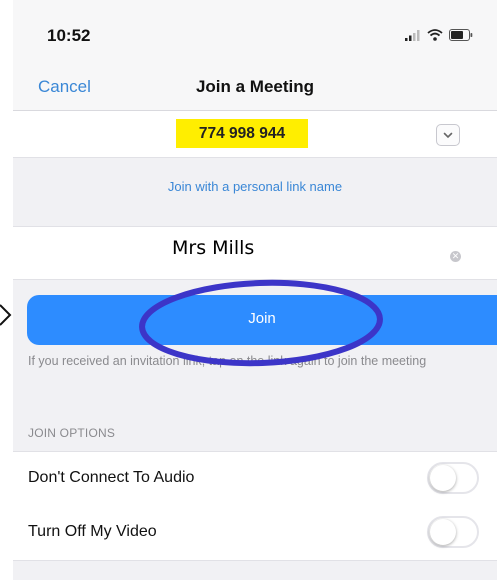 Image resolution: width=497 pixels, height=580 pixels. What do you see at coordinates (255, 34) in the screenshot?
I see `status-bar: 10:52` at bounding box center [255, 34].